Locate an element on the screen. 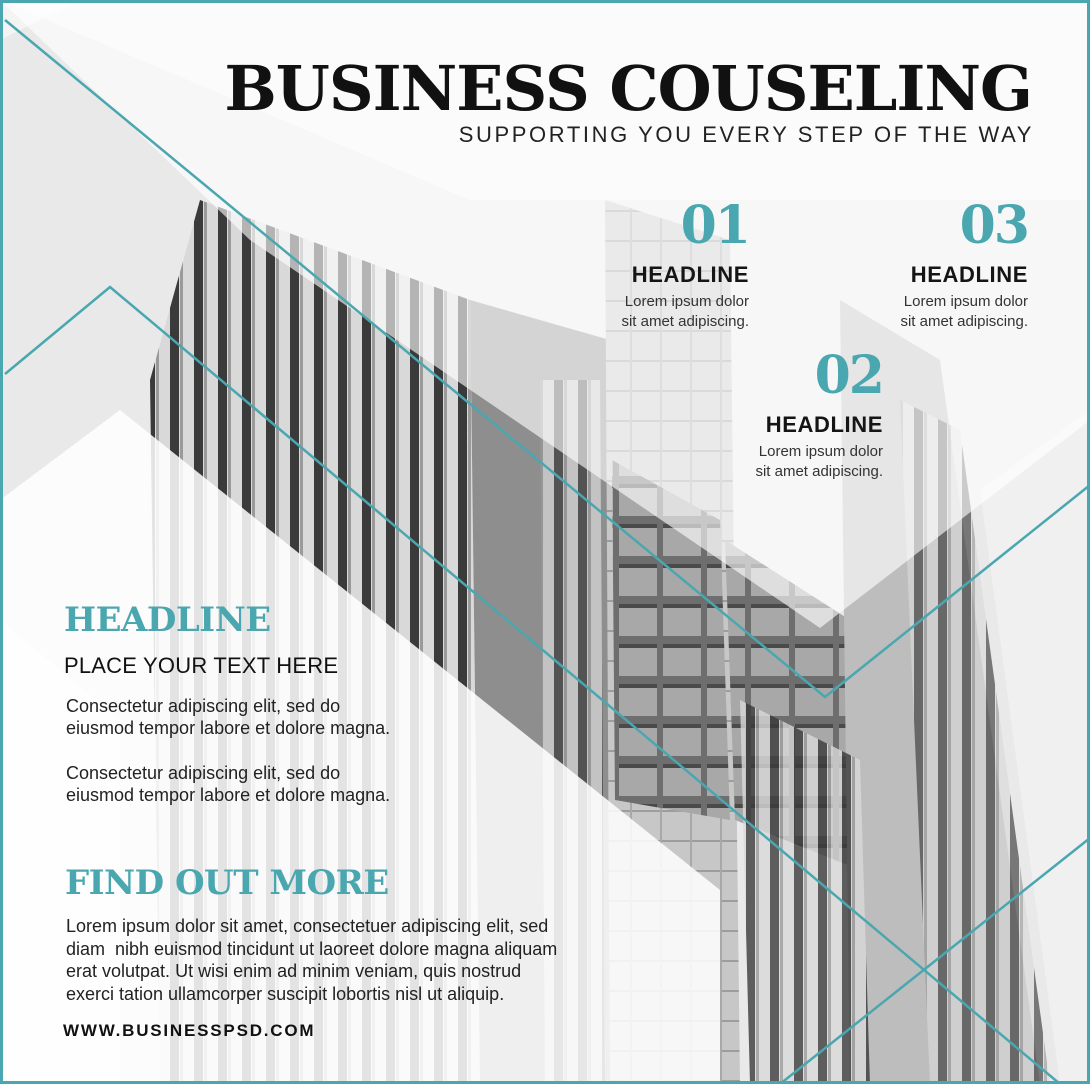 The width and height of the screenshot is (1090, 1084). website-link: WWW.BUSINESSPSD.COM is located at coordinates (189, 1031).